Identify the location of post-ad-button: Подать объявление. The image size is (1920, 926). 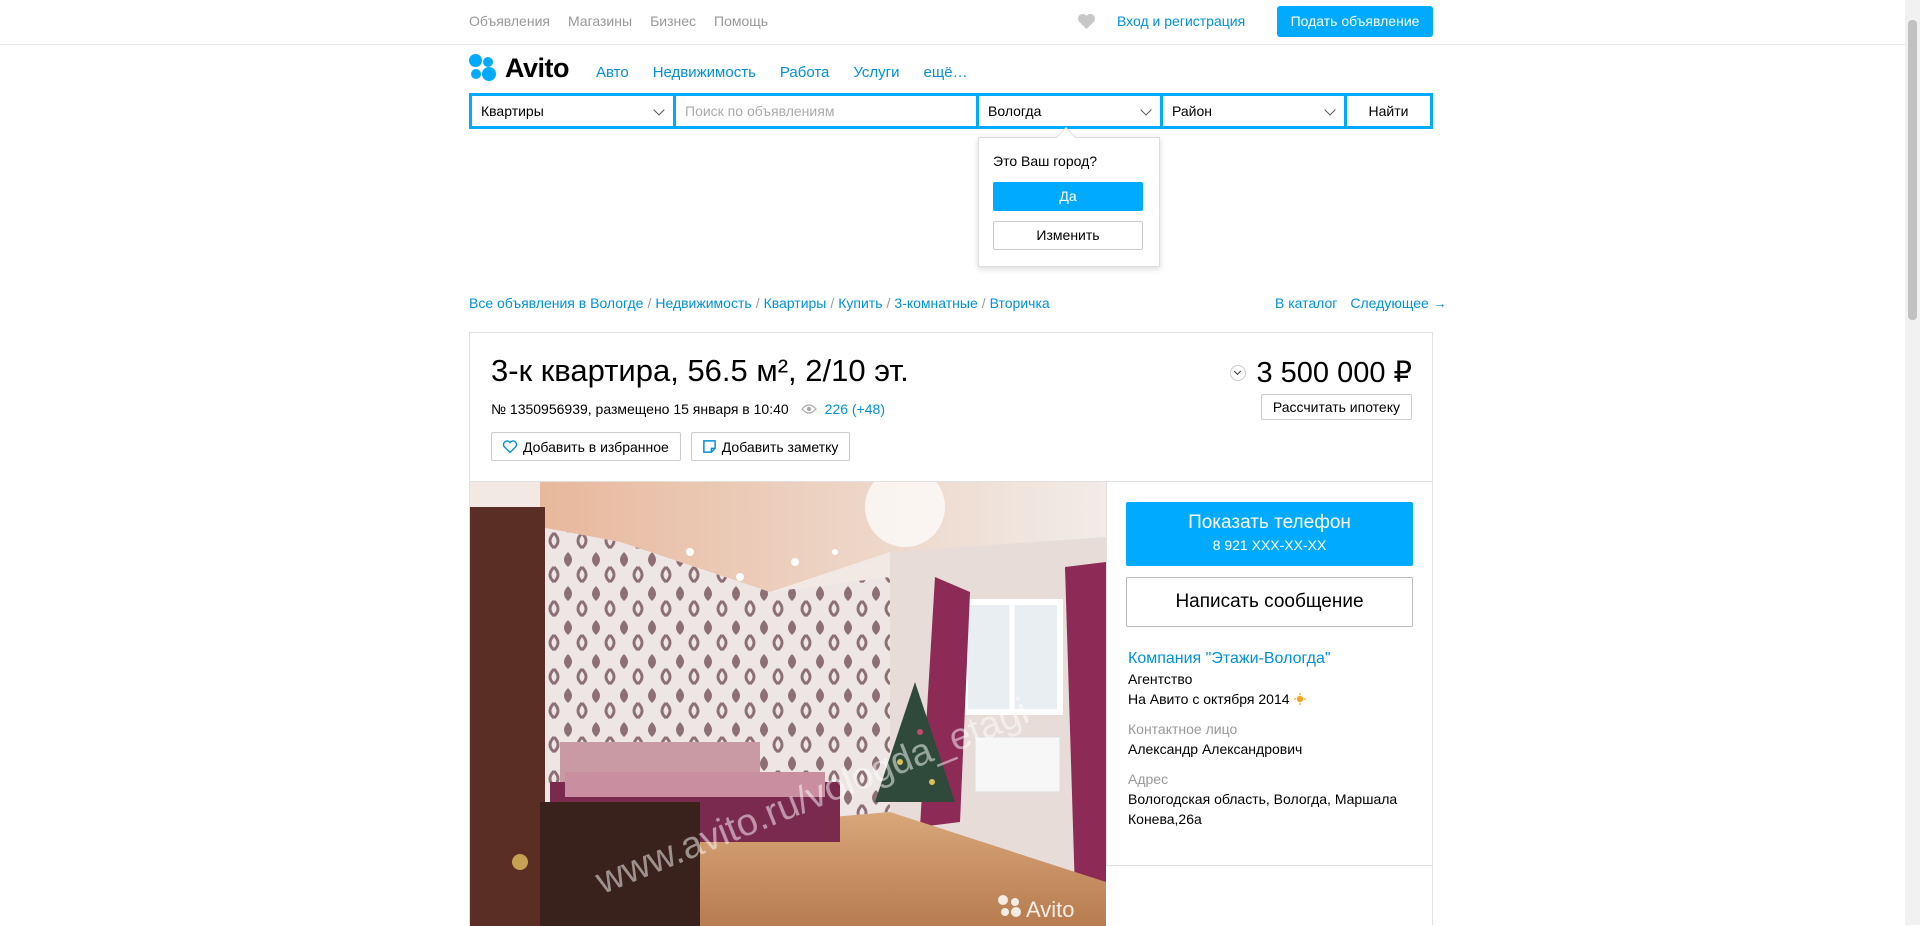
(1355, 21).